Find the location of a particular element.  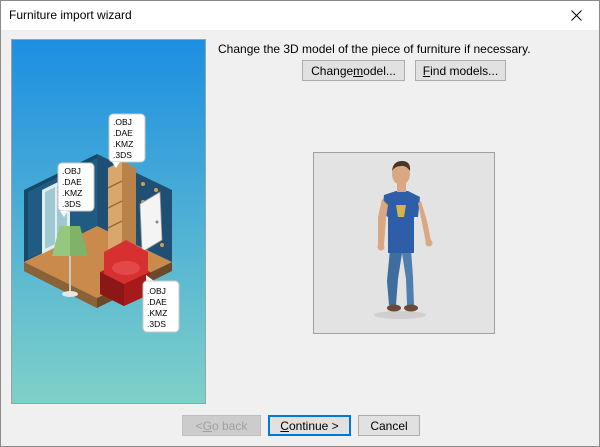

continue-button: Continue > is located at coordinates (309, 425).